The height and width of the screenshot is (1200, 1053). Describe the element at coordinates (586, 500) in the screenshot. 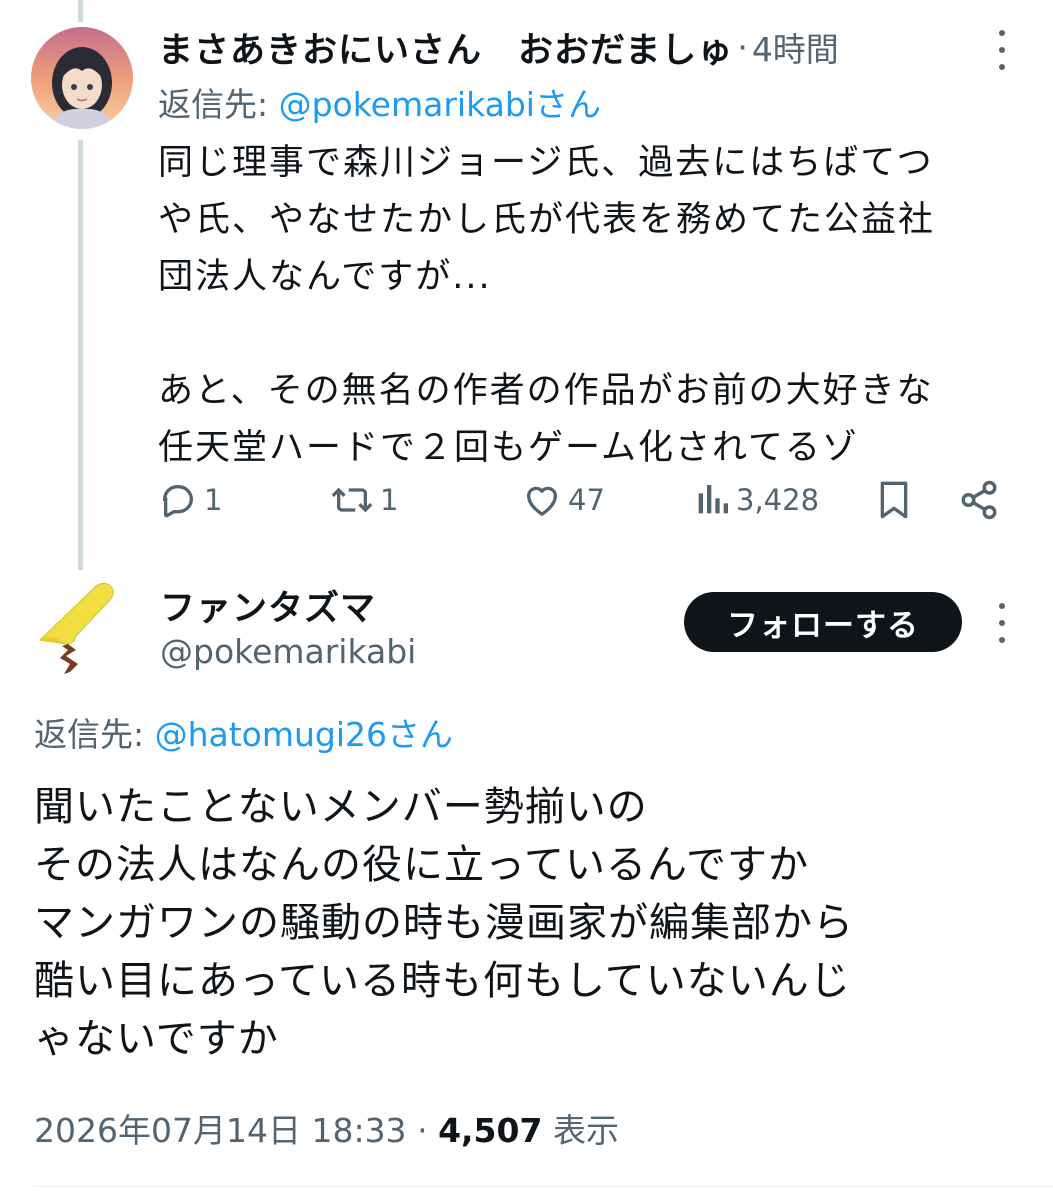

I see `like-count: 47` at that location.